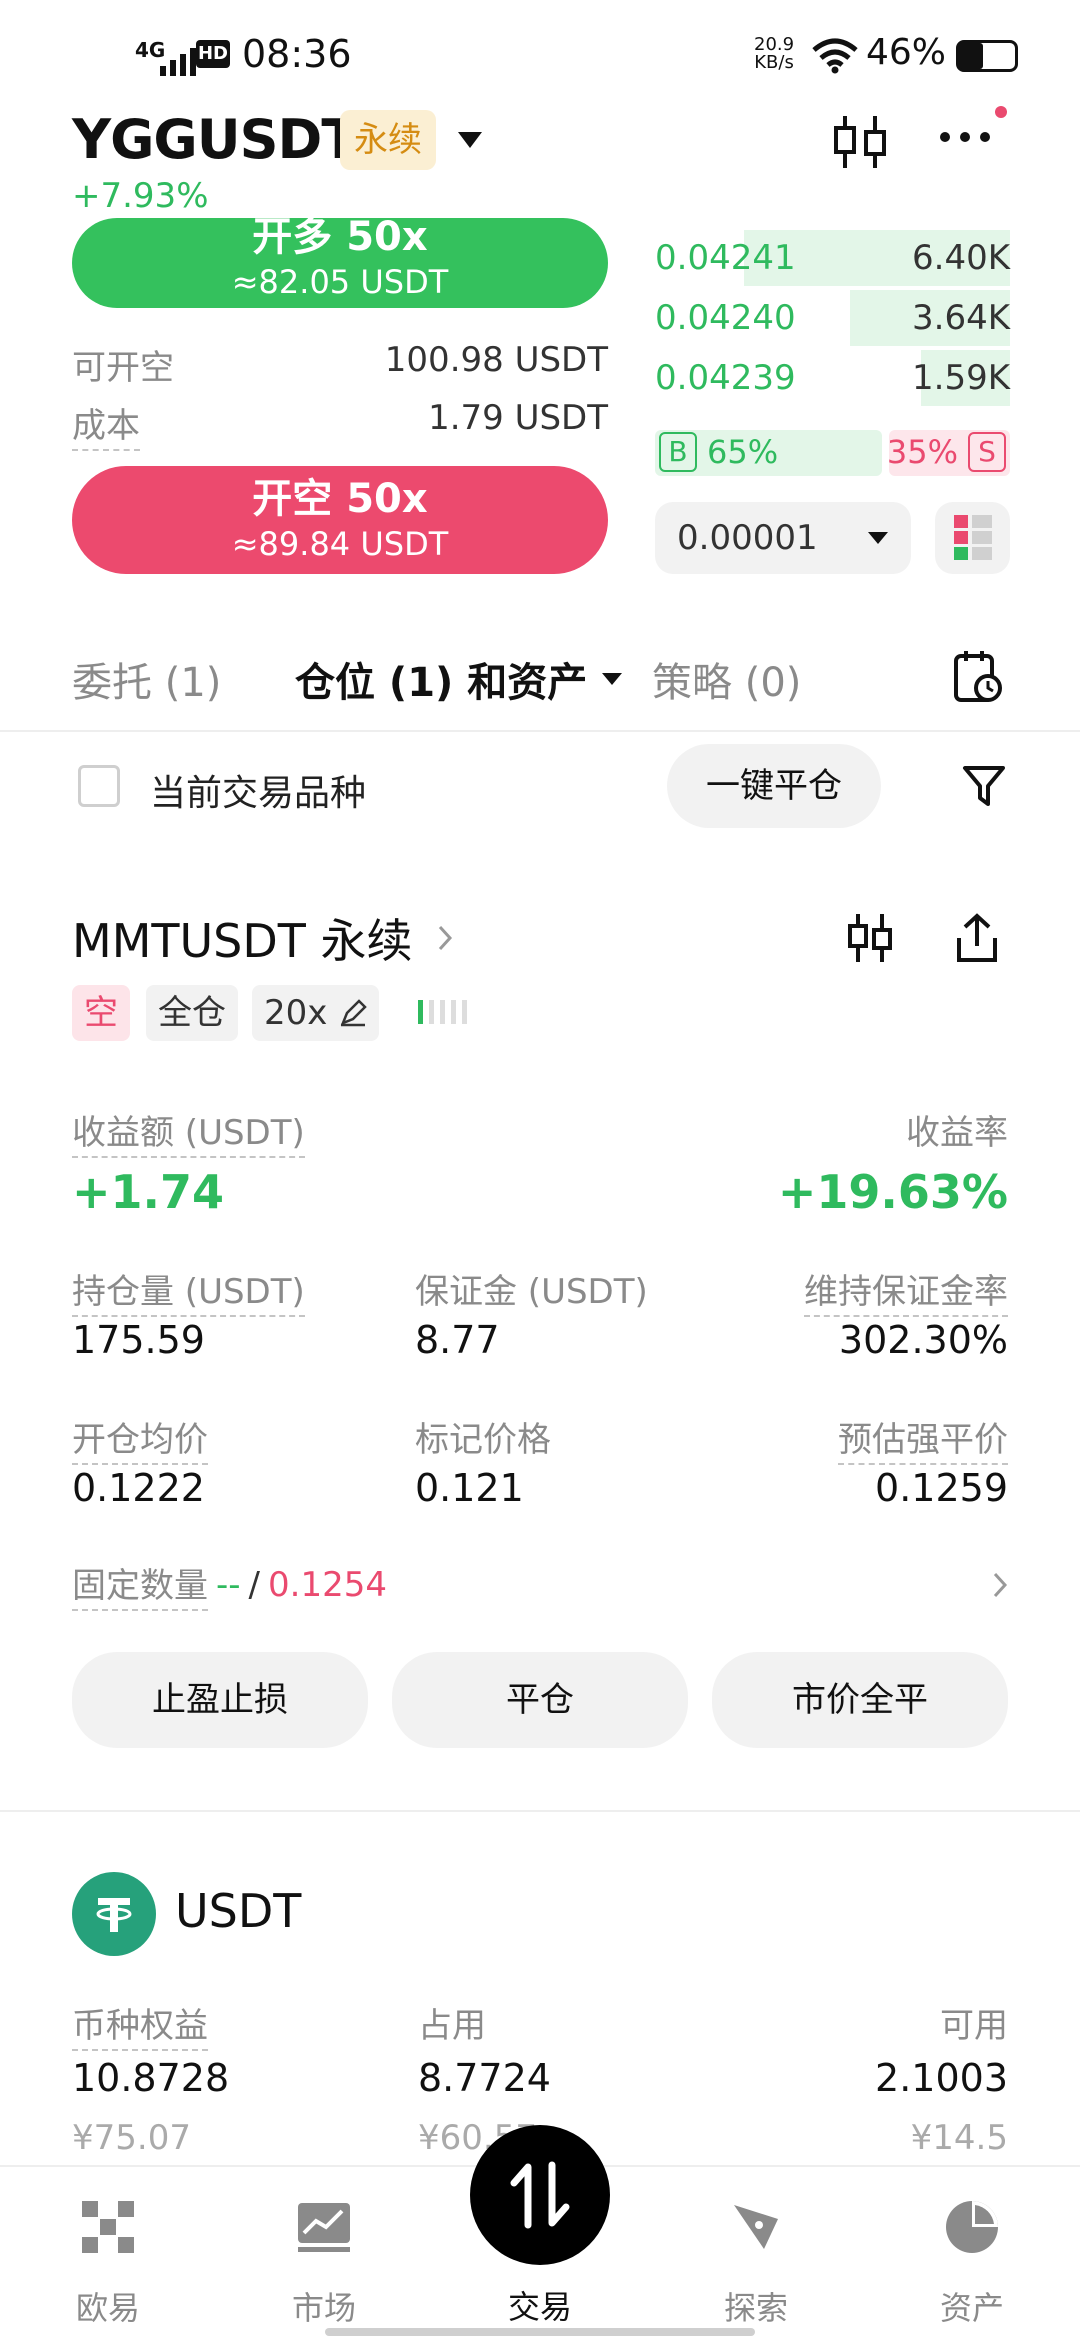 Image resolution: width=1080 pixels, height=2340 pixels. What do you see at coordinates (987, 56) in the screenshot?
I see `battery-icon` at bounding box center [987, 56].